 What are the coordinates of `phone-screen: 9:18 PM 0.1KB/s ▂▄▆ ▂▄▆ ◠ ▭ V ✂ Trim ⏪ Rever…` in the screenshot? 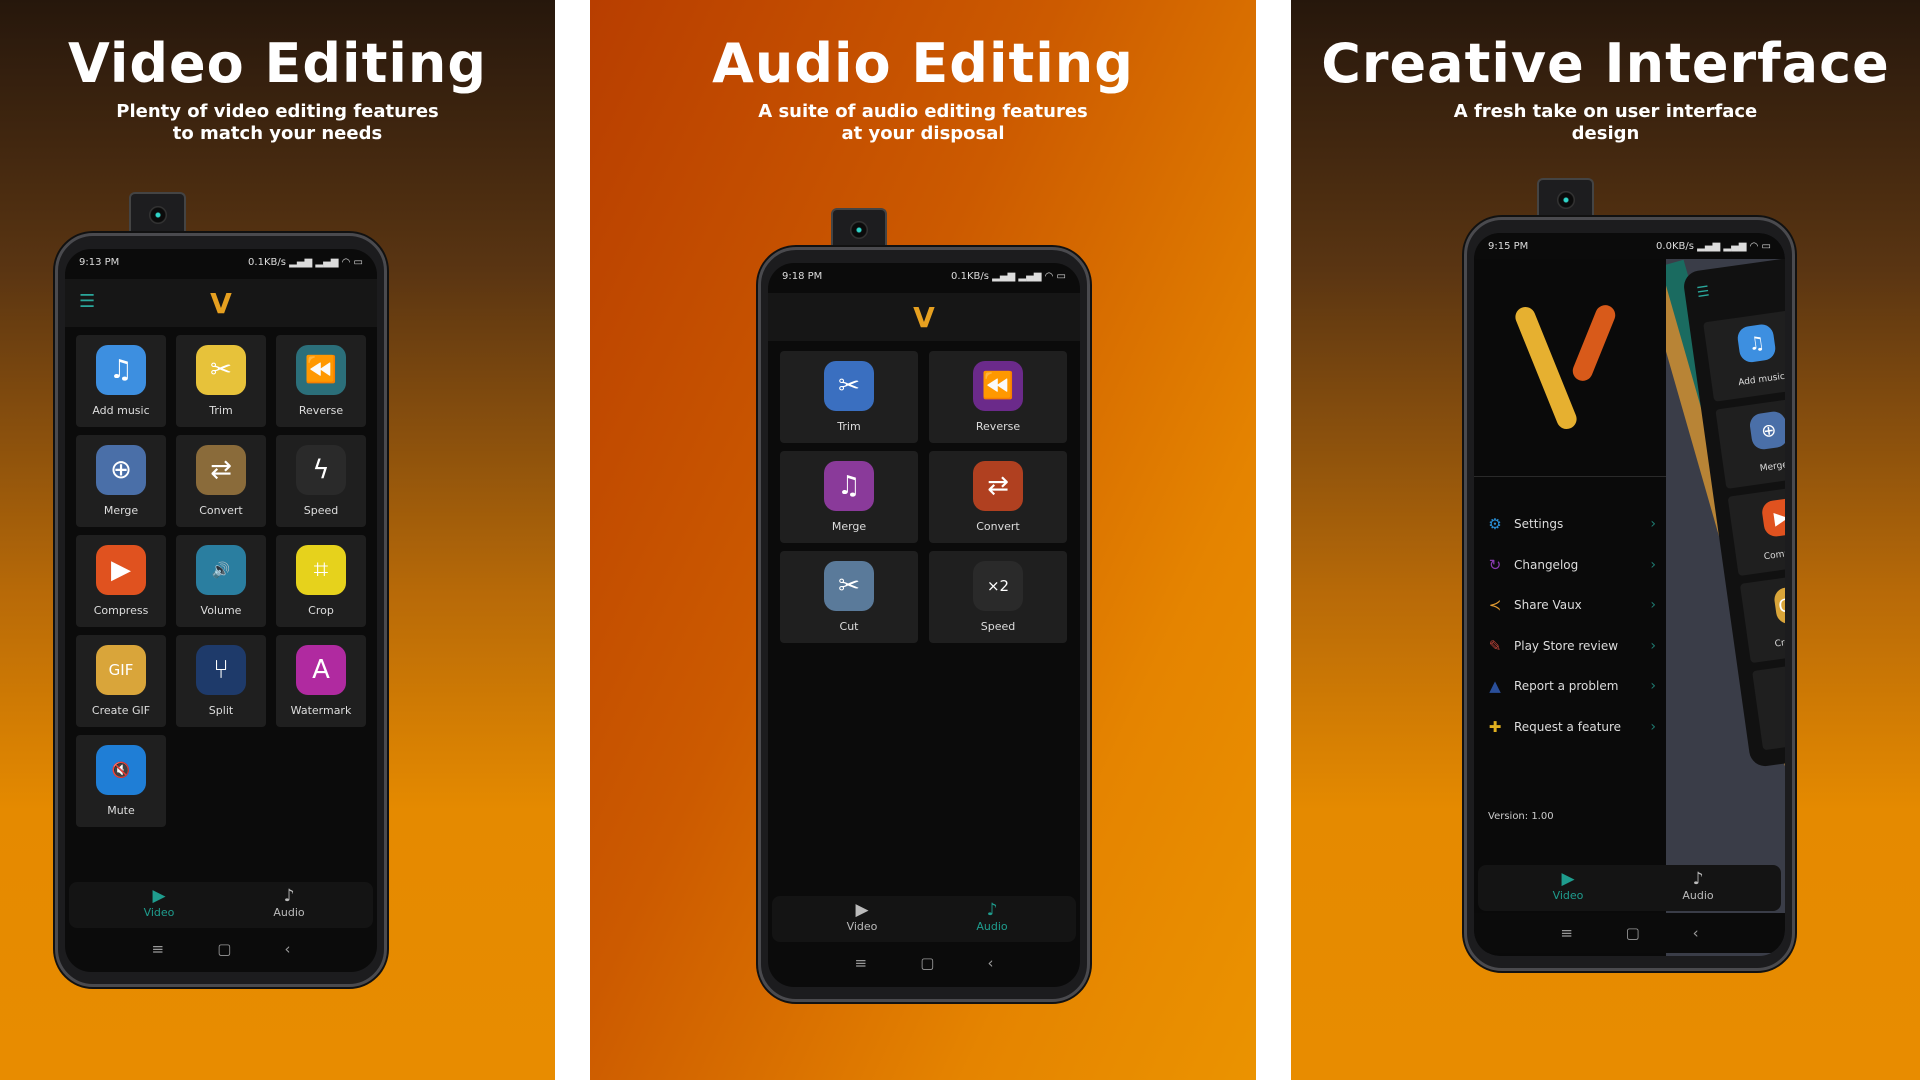 It's located at (924, 625).